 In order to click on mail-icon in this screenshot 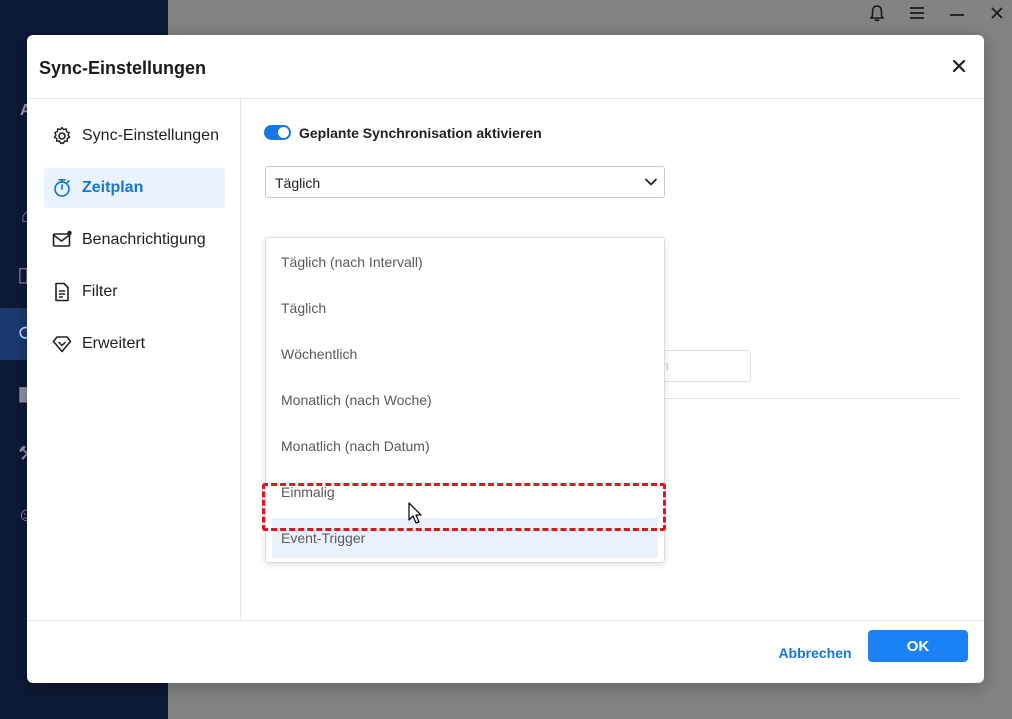, I will do `click(62, 238)`.